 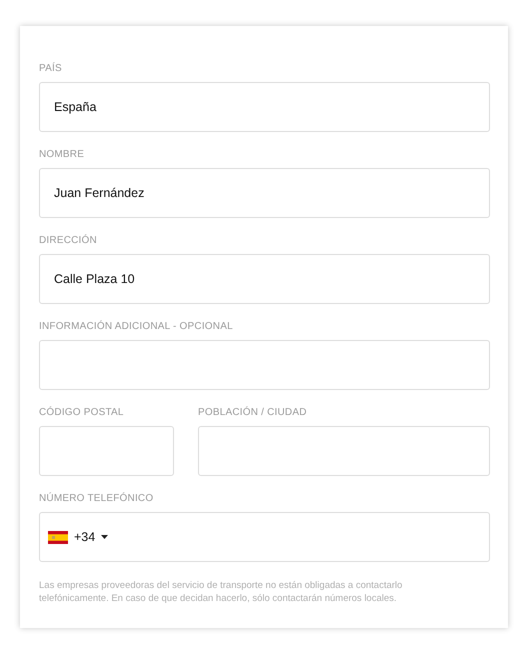 What do you see at coordinates (85, 537) in the screenshot?
I see `country-code: +34` at bounding box center [85, 537].